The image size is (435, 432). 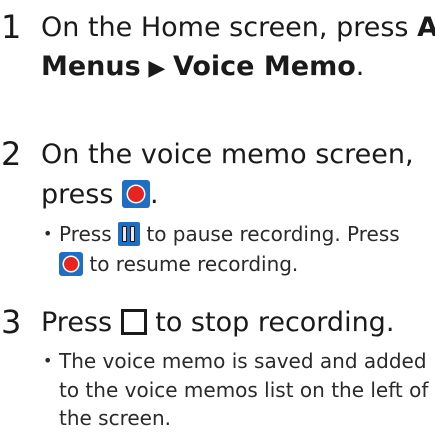 I want to click on arrow-right-icon: ▶, so click(x=156, y=68).